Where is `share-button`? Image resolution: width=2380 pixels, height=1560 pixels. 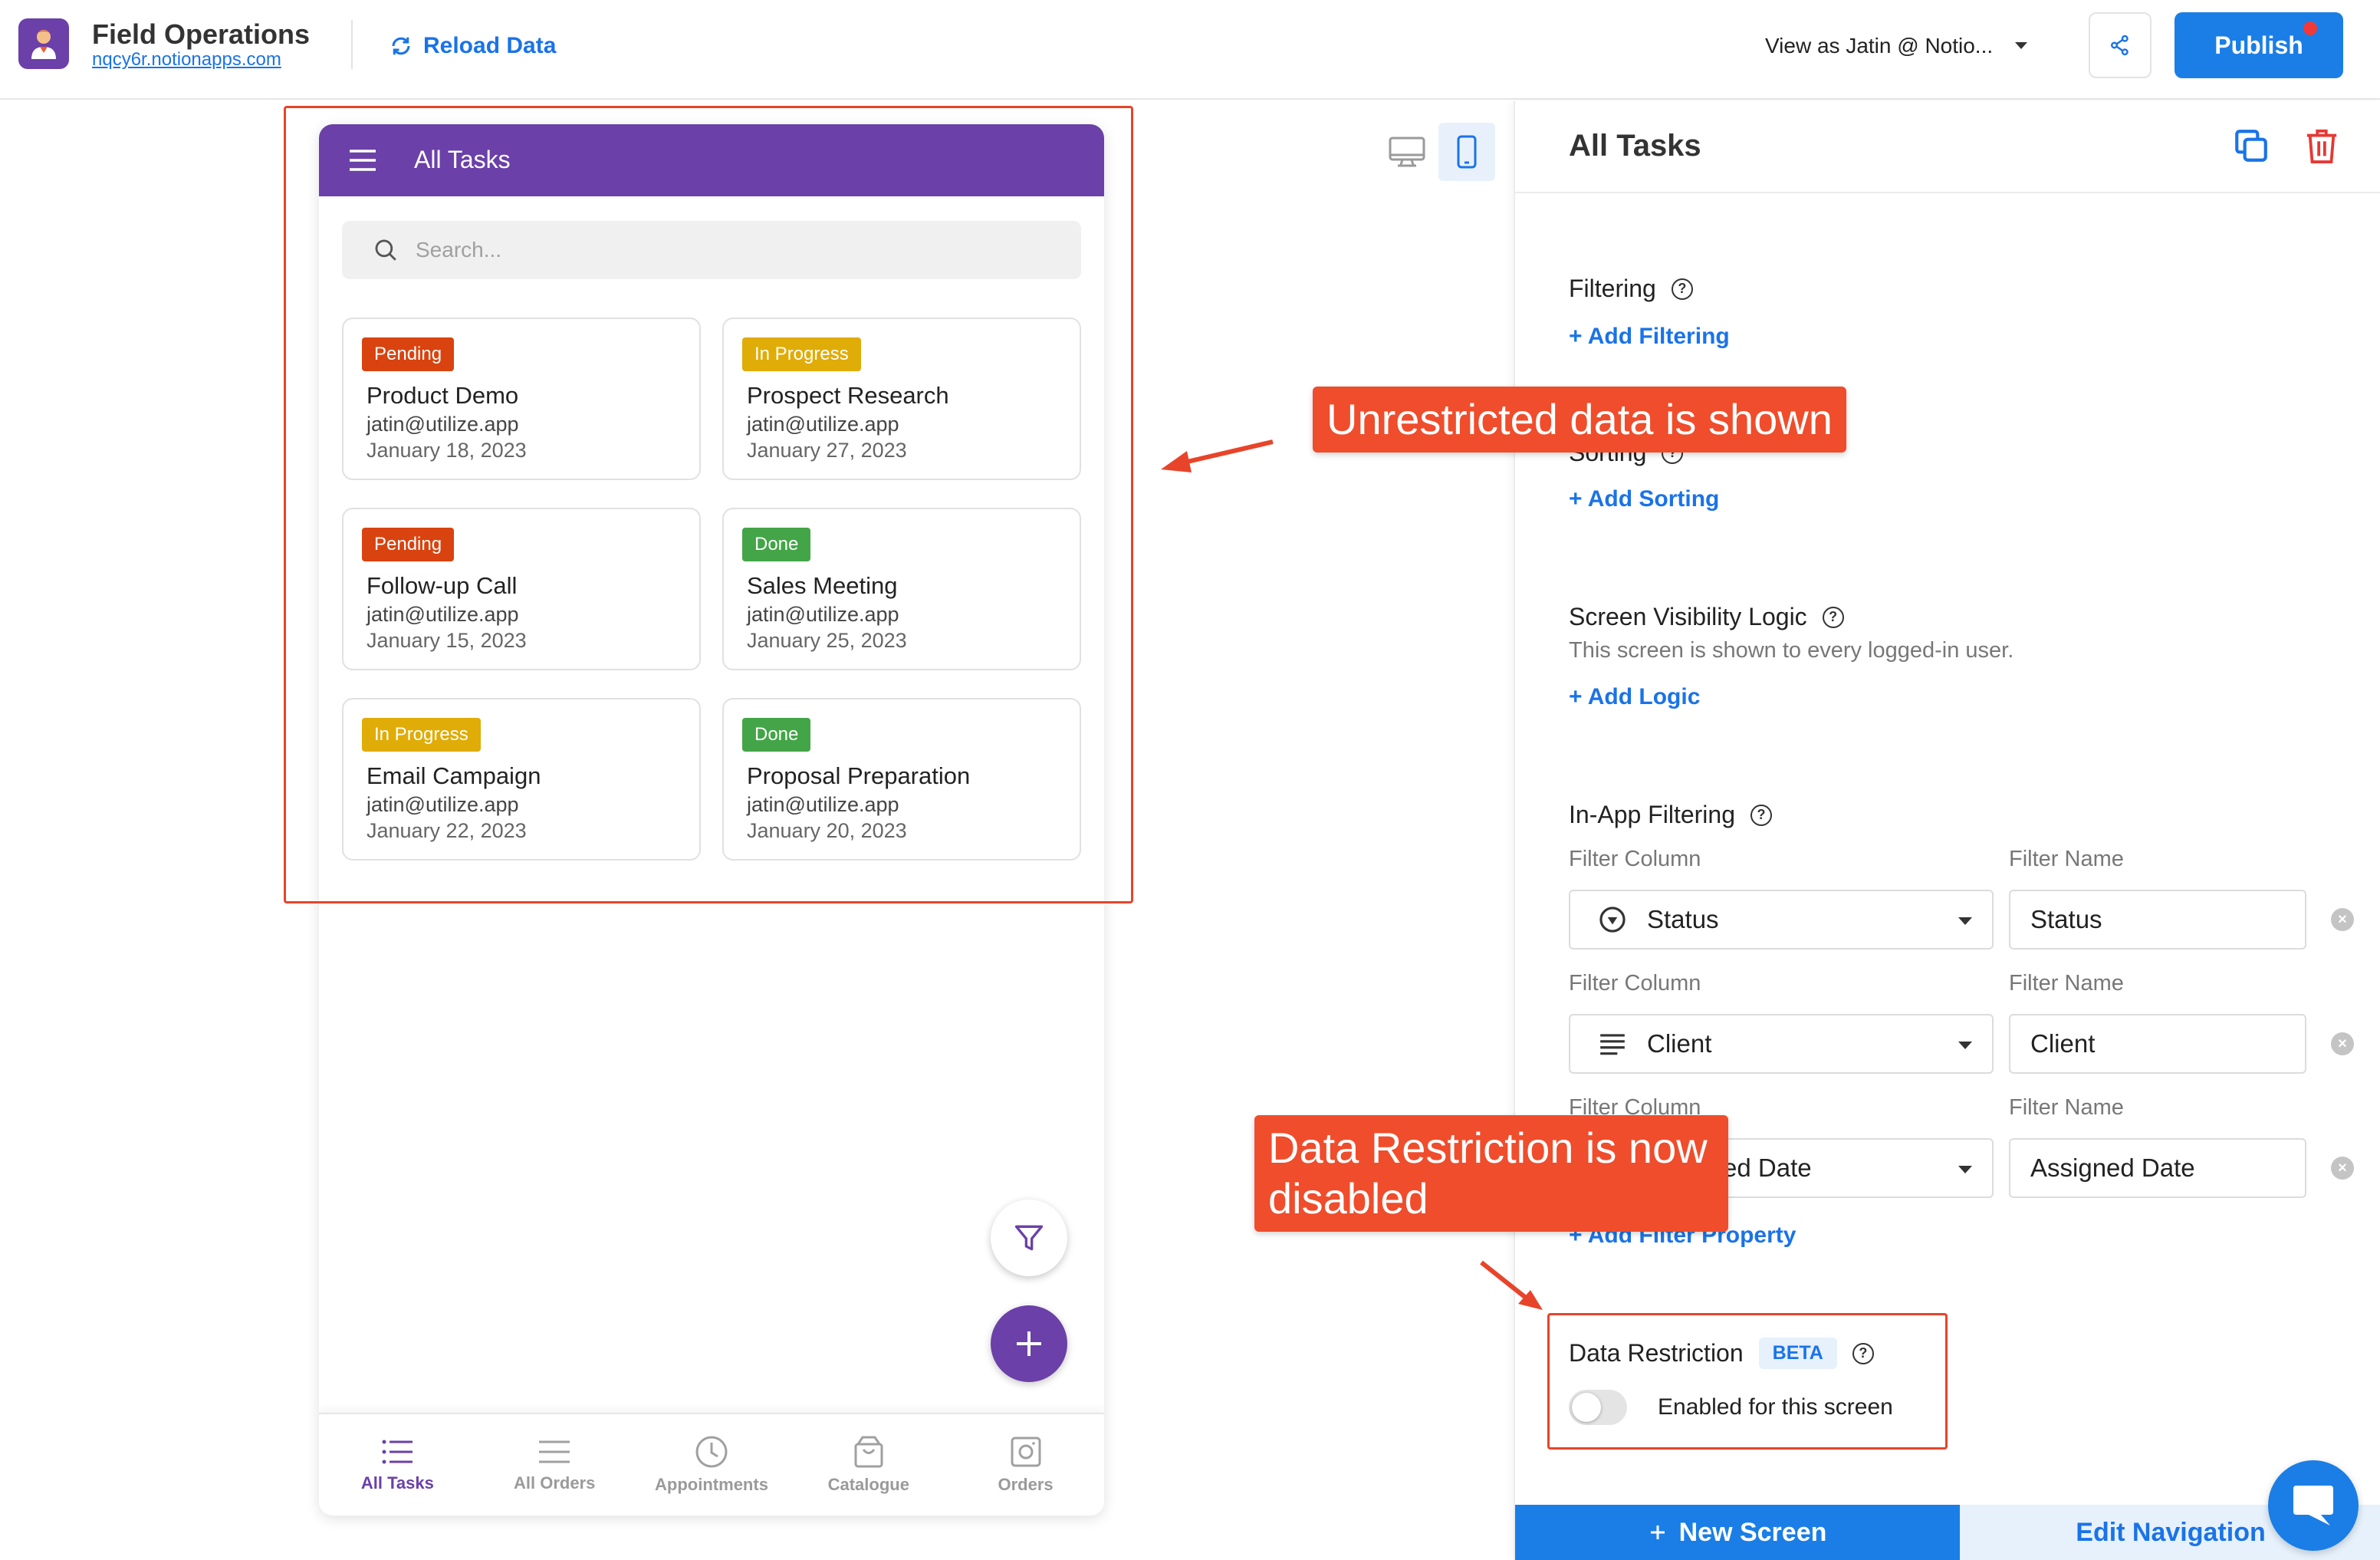
share-button is located at coordinates (2120, 45).